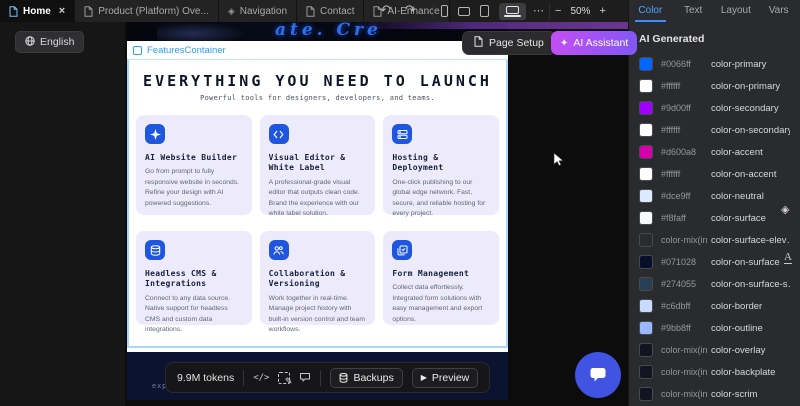  Describe the element at coordinates (328, 377) in the screenshot. I see `canvas-toolbar: 9.9M tokens </> ✎ Backups ▶ Preview` at that location.